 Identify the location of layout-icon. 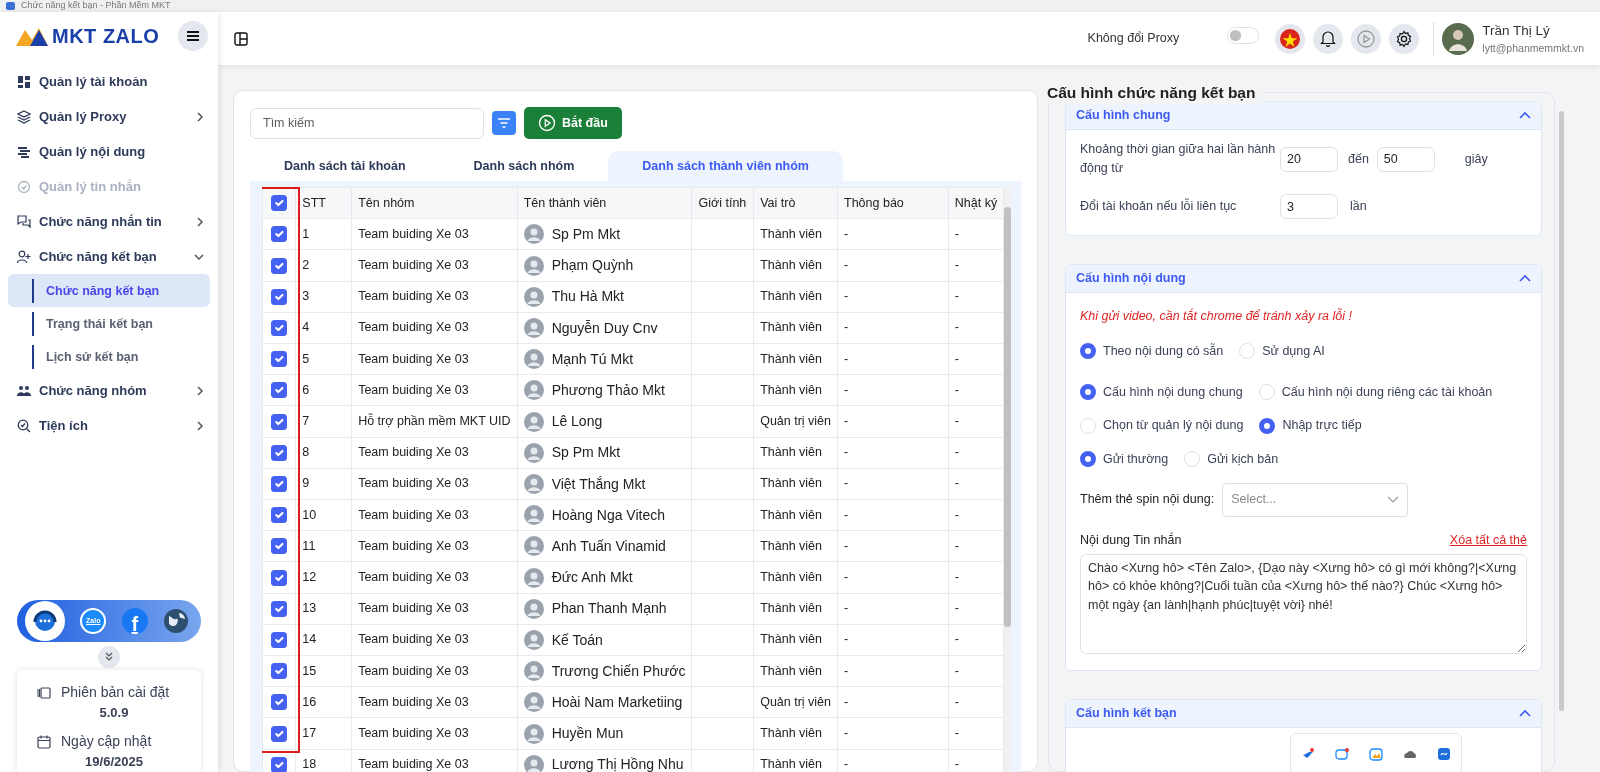
(241, 38).